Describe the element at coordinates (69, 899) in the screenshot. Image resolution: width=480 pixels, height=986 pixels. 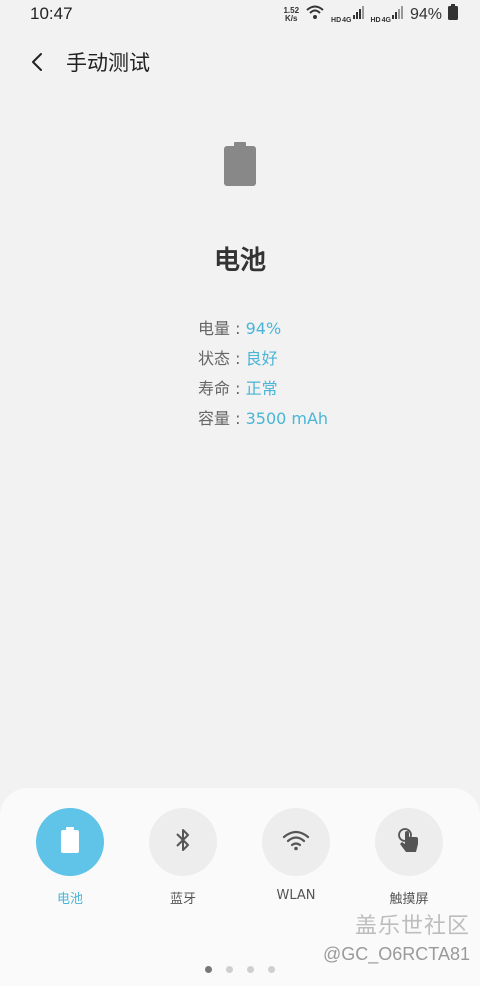
I see `test-label: 电池` at that location.